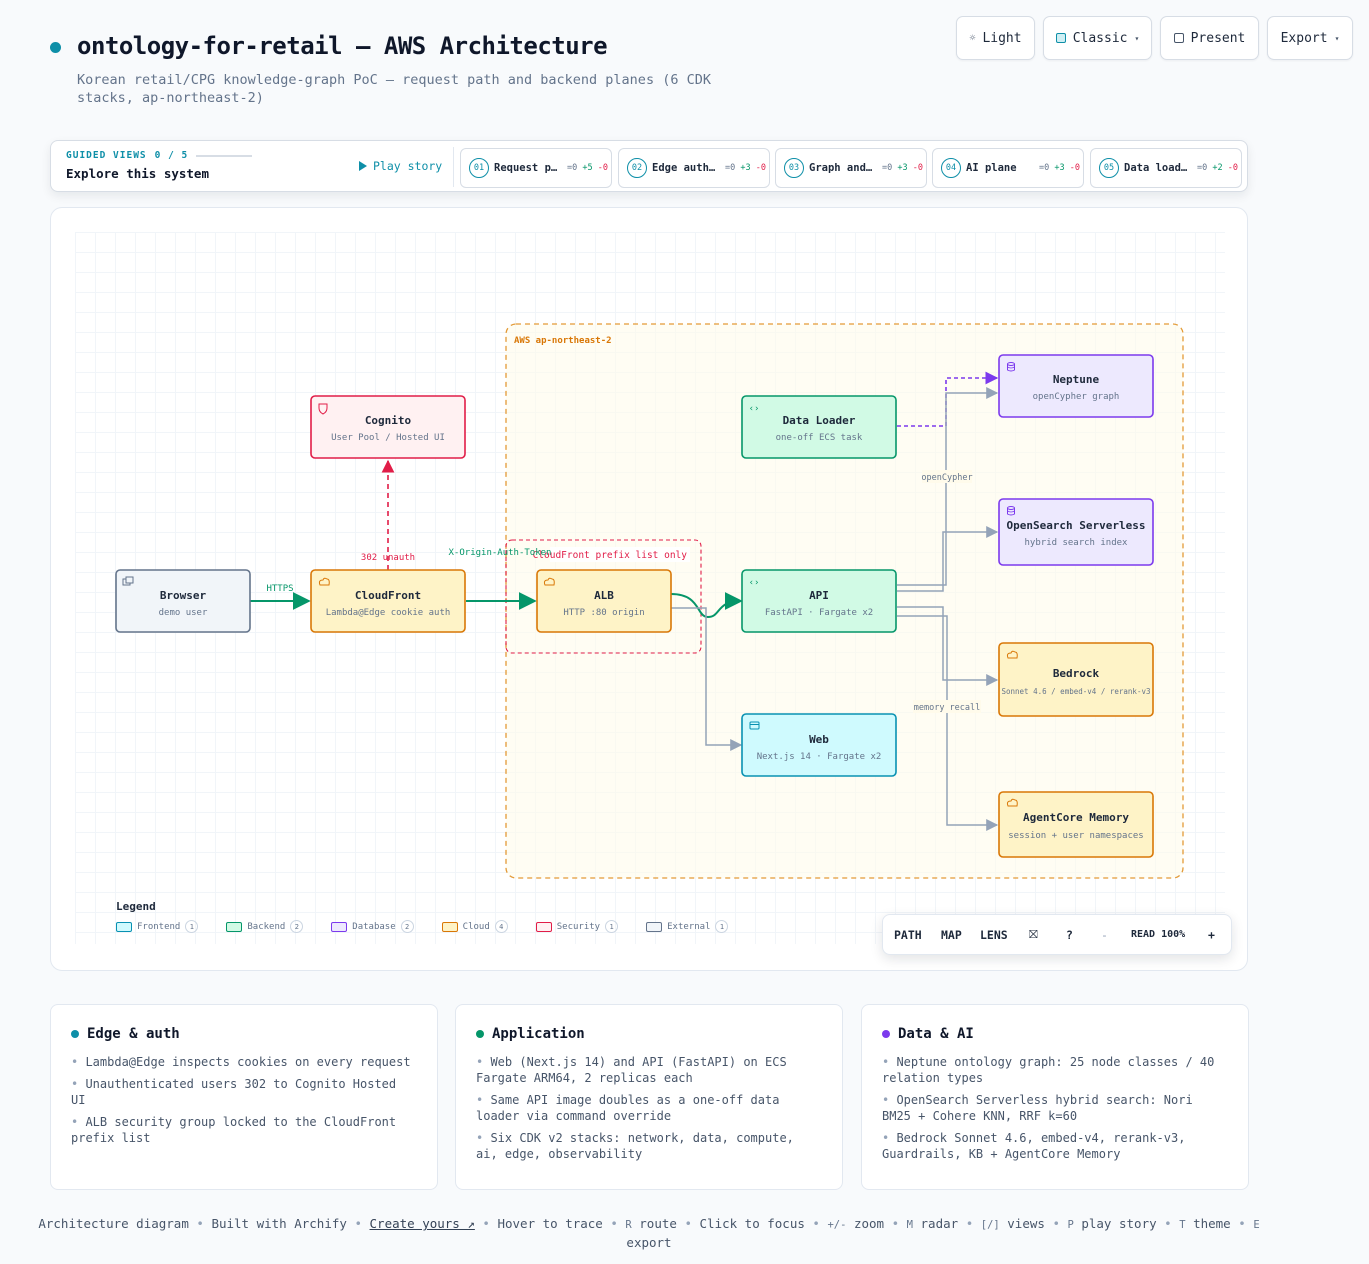 This screenshot has height=1264, width=1369. I want to click on svg-text: OpenSearch Serverless, so click(1075, 525).